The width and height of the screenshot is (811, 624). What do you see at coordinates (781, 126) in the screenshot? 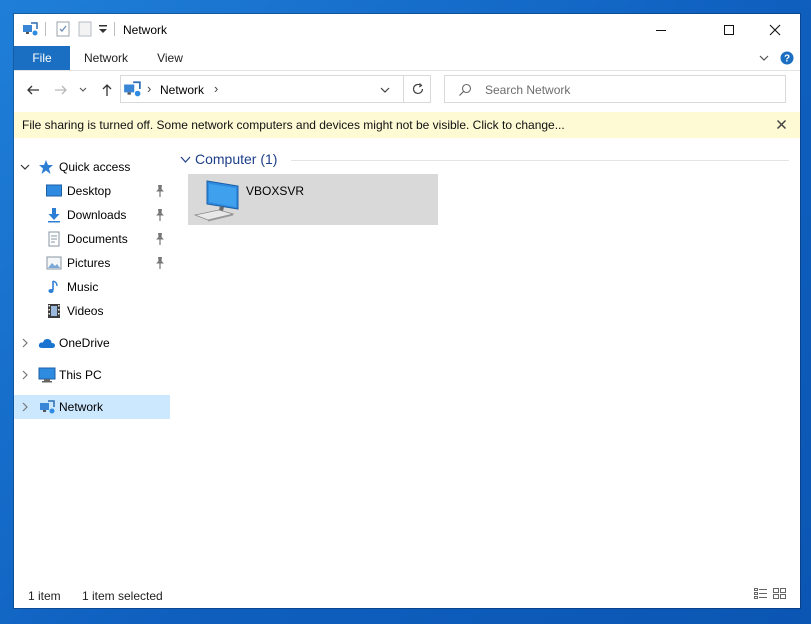
I see `close-infobar-icon` at bounding box center [781, 126].